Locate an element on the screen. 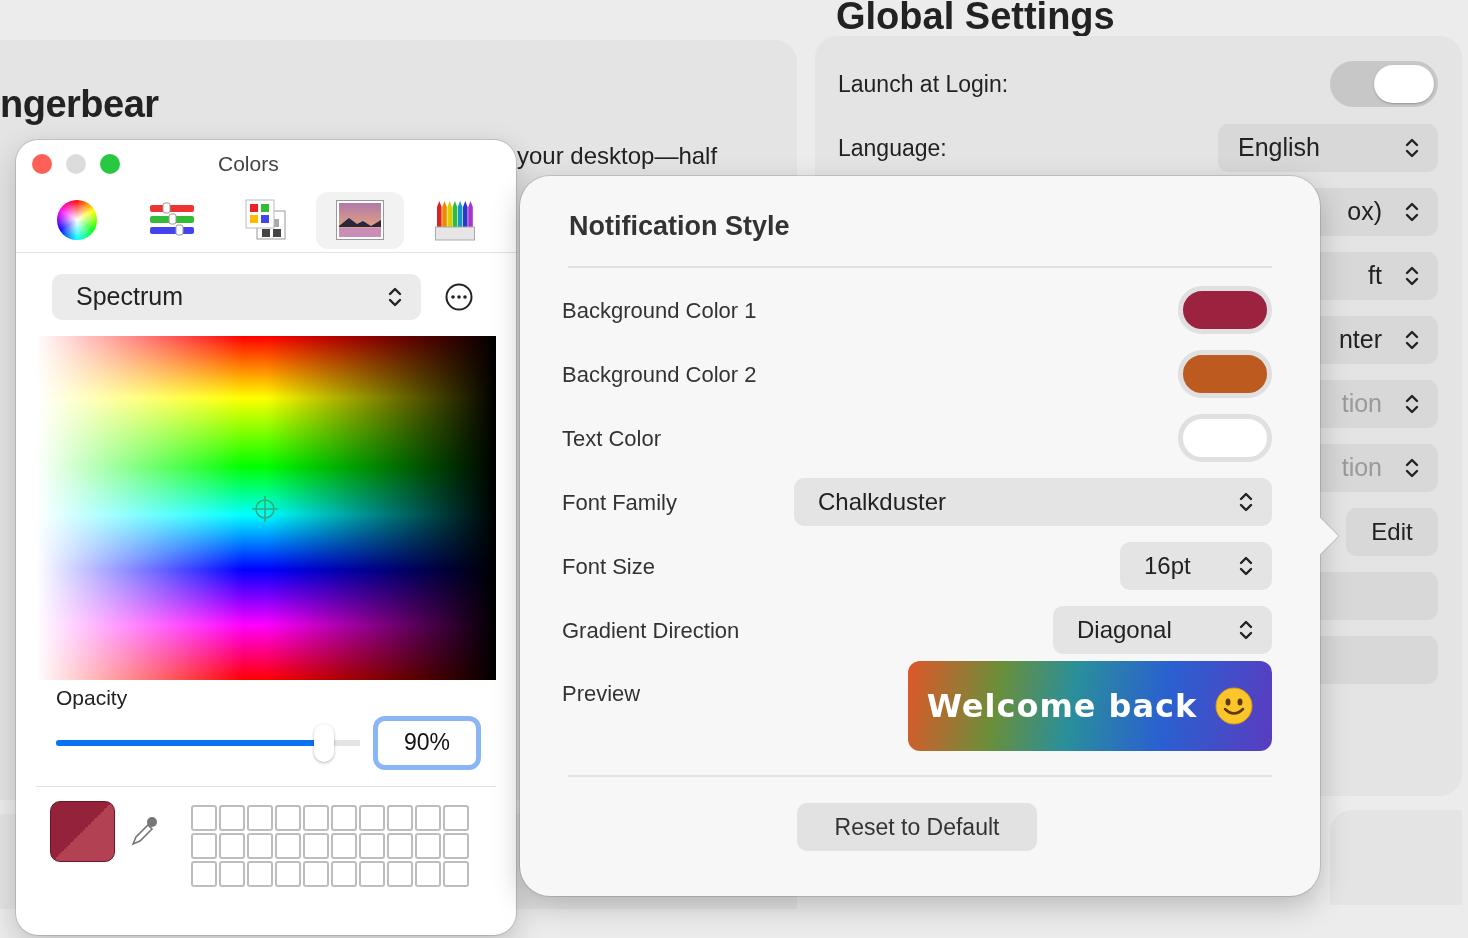  color-well is located at coordinates (82, 831).